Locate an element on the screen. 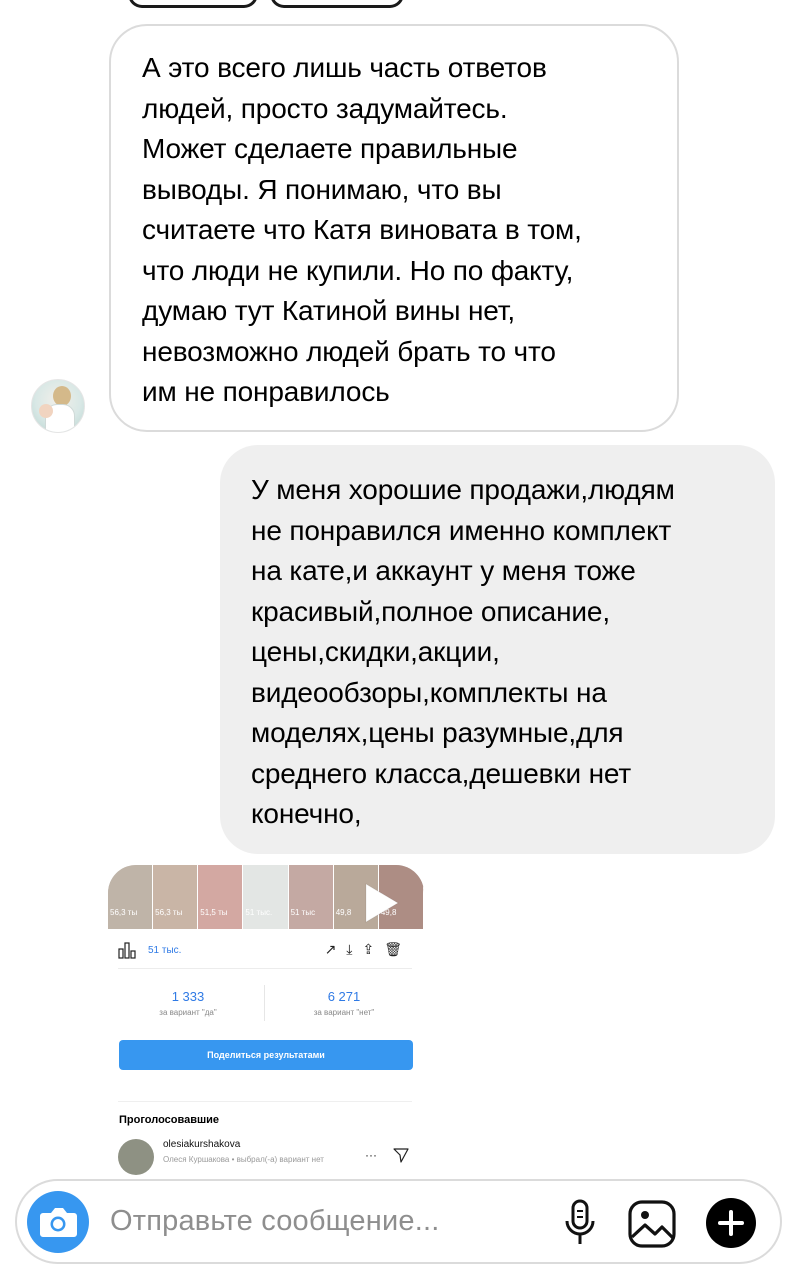  microphone-icon is located at coordinates (580, 1223).